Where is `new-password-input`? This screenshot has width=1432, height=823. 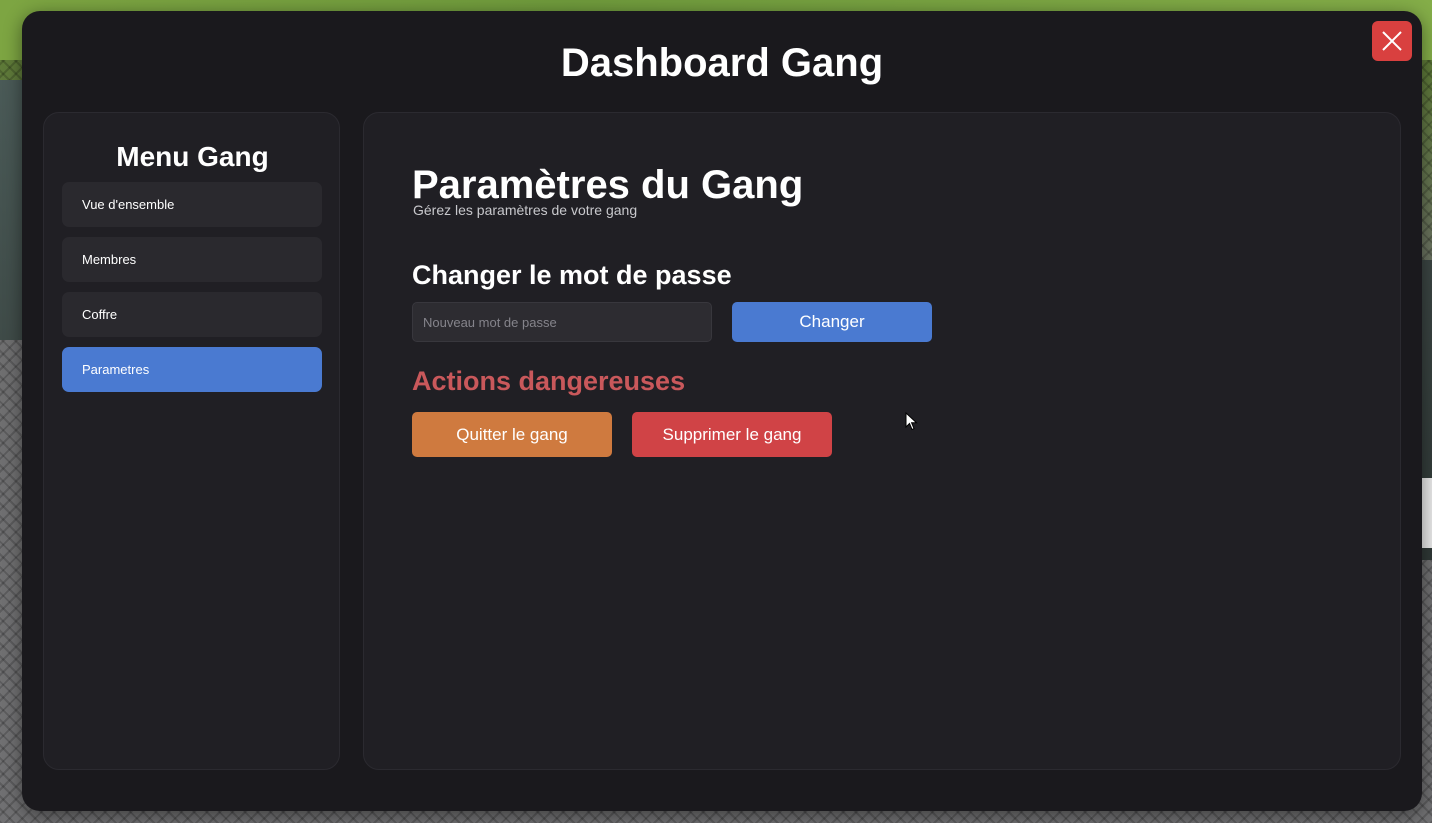
new-password-input is located at coordinates (562, 322).